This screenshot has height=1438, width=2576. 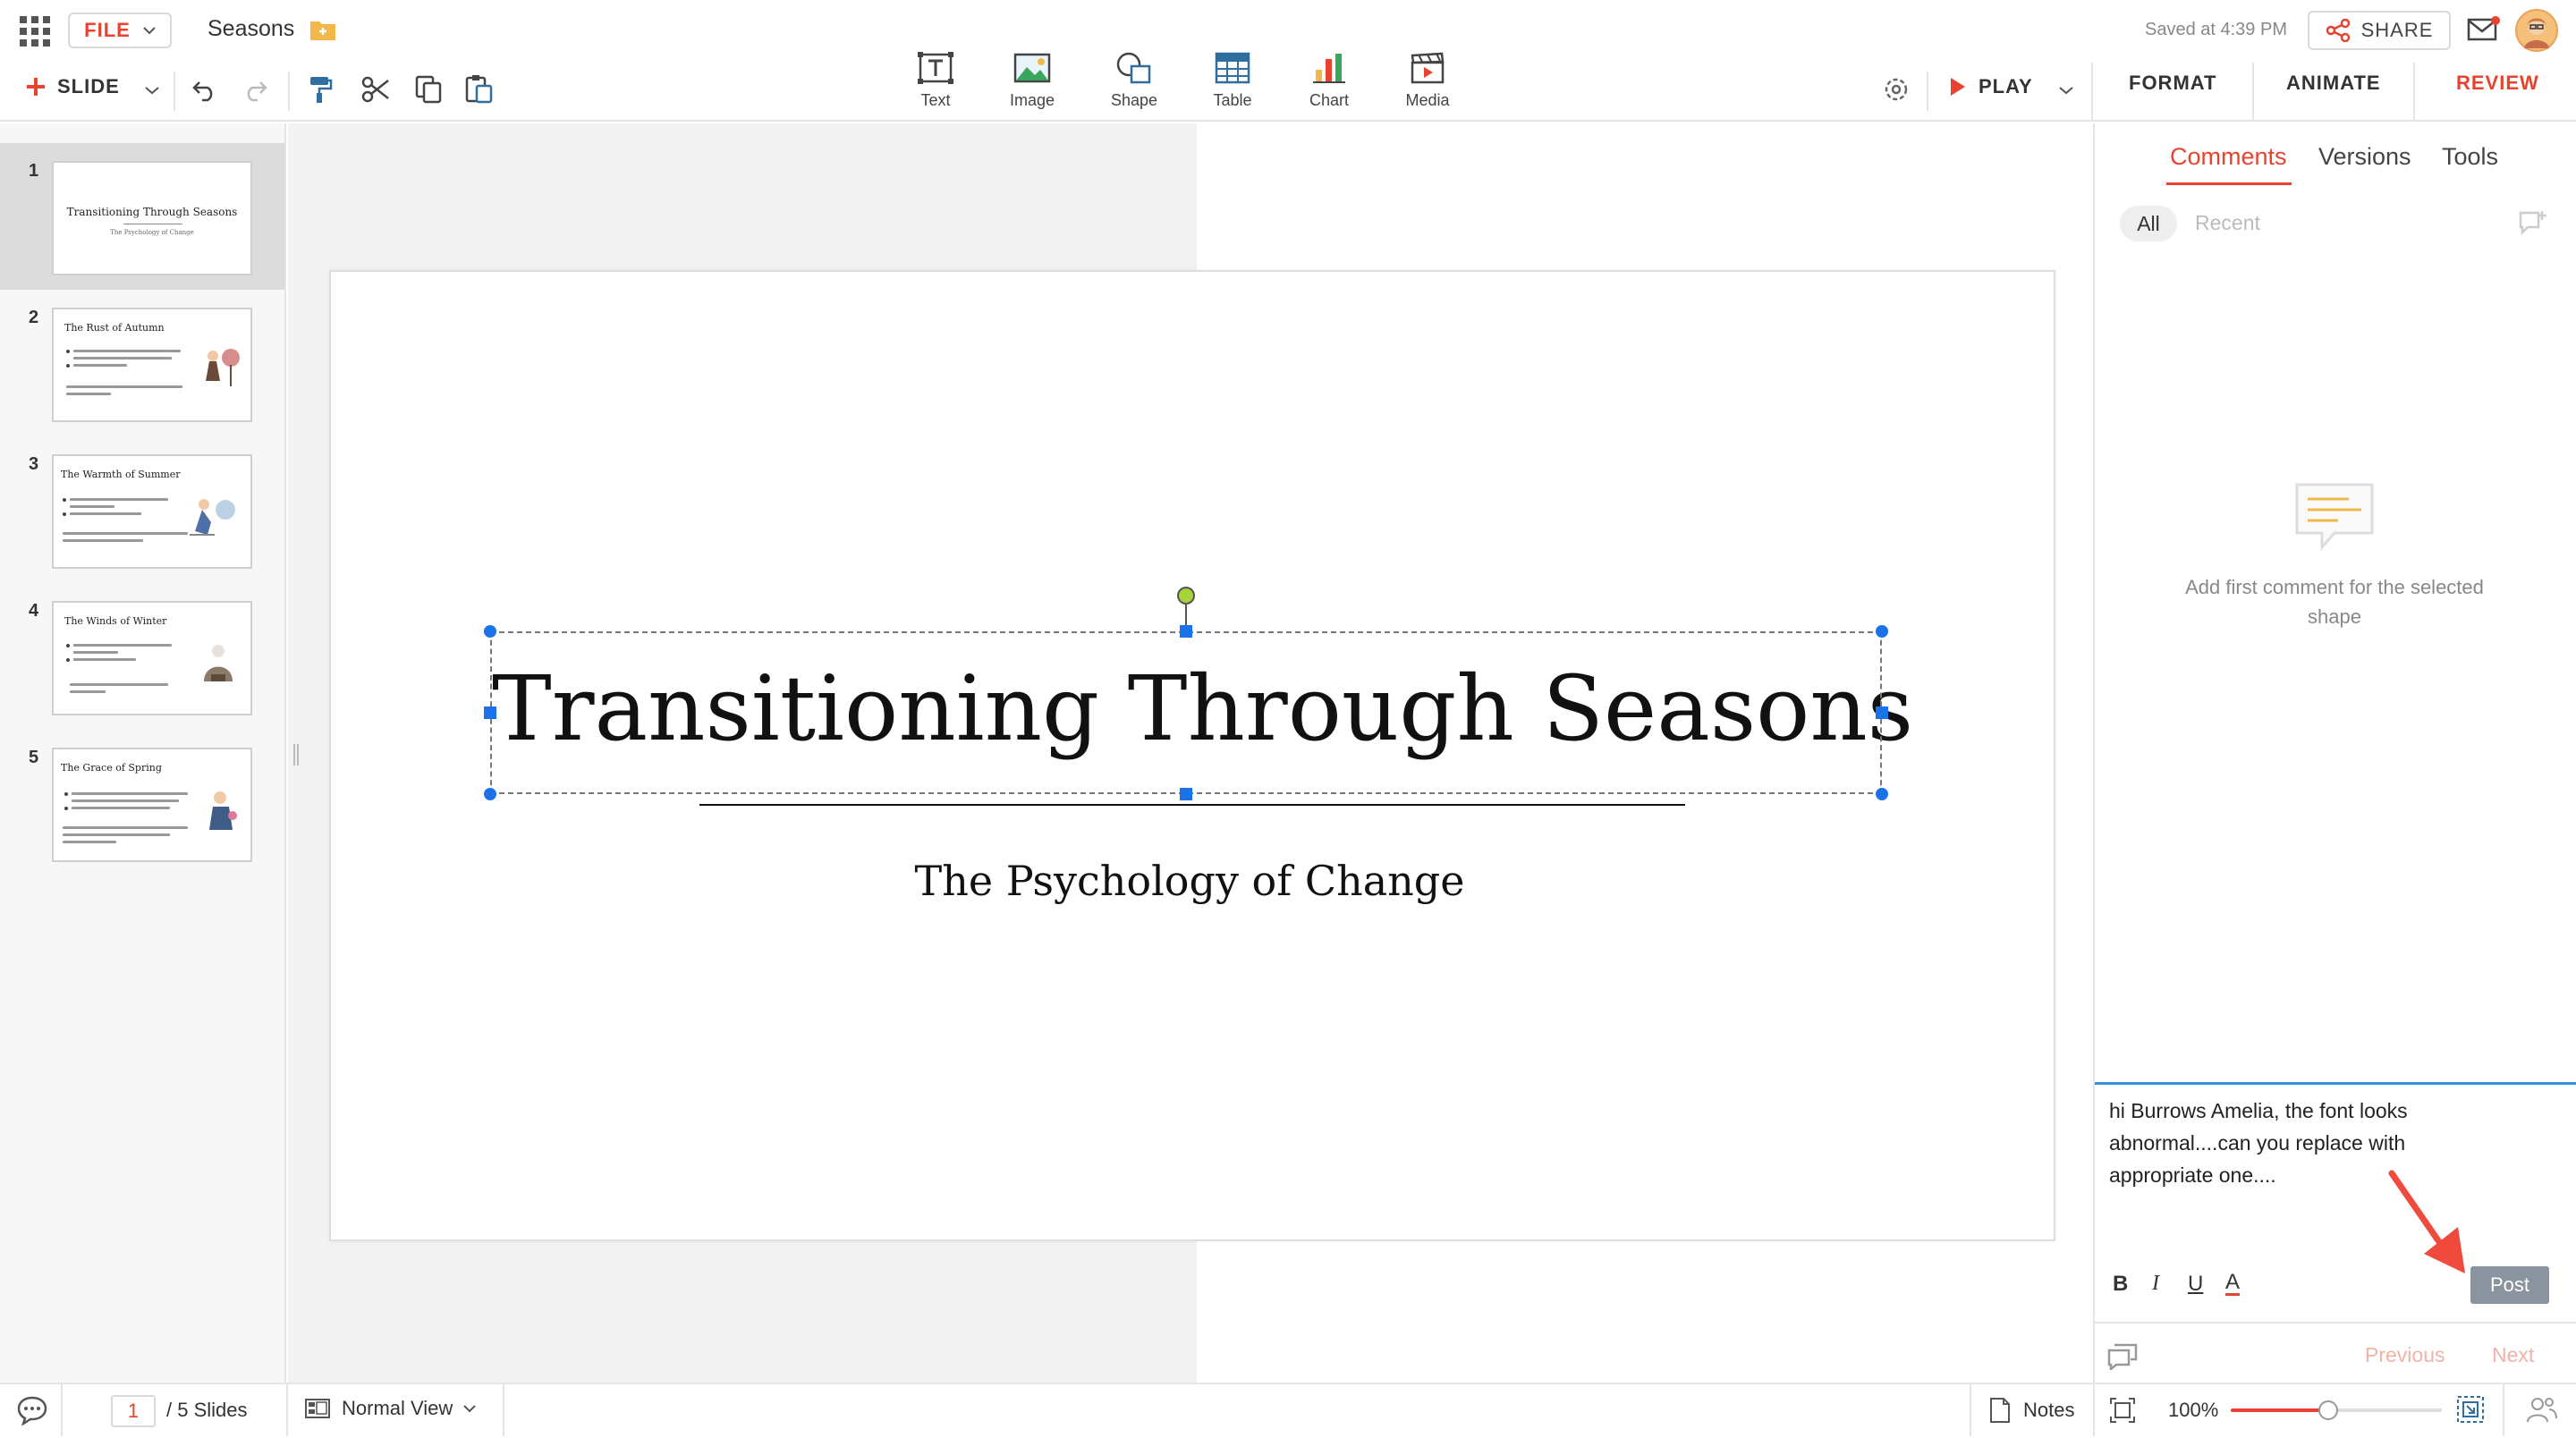 What do you see at coordinates (1232, 81) in the screenshot?
I see `insert-table-button: Table` at bounding box center [1232, 81].